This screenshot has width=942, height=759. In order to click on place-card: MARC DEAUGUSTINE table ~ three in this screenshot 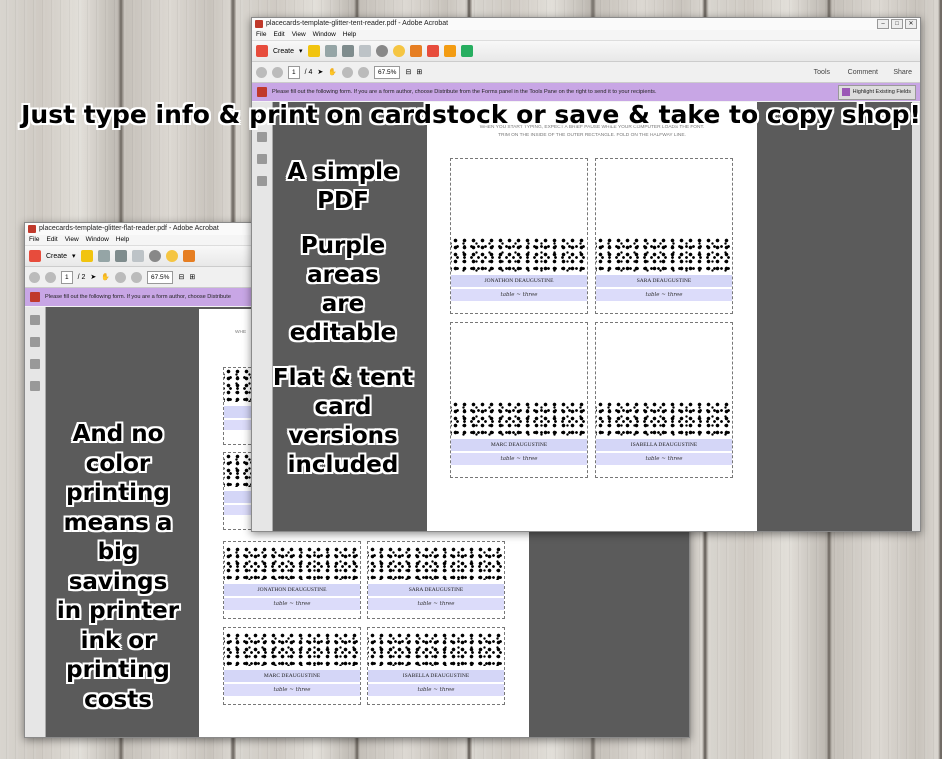, I will do `click(292, 666)`.